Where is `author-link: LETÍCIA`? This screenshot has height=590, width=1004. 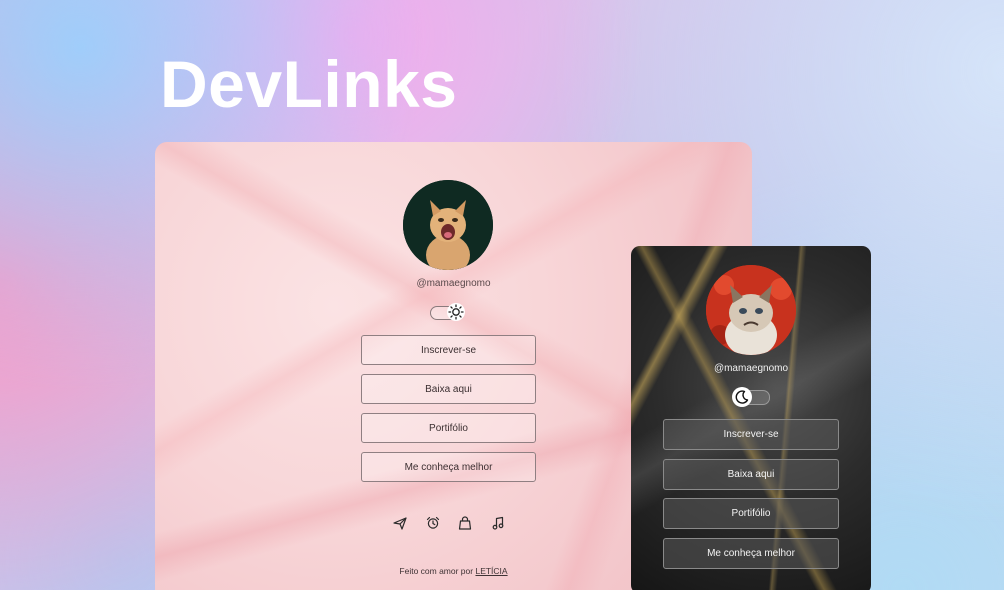 author-link: LETÍCIA is located at coordinates (491, 571).